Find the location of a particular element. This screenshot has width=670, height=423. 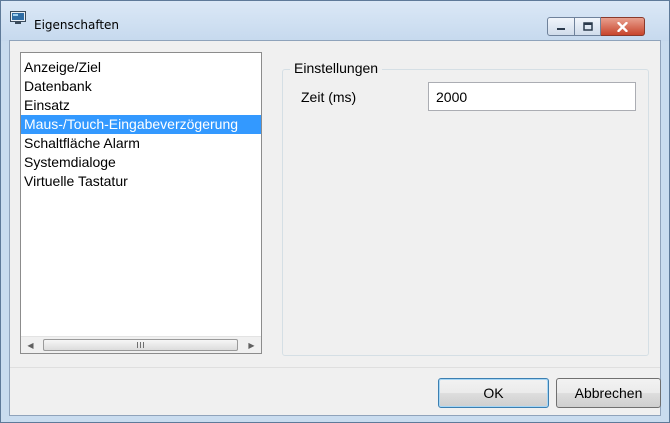

scroll-right-button: ▶ is located at coordinates (251, 345).